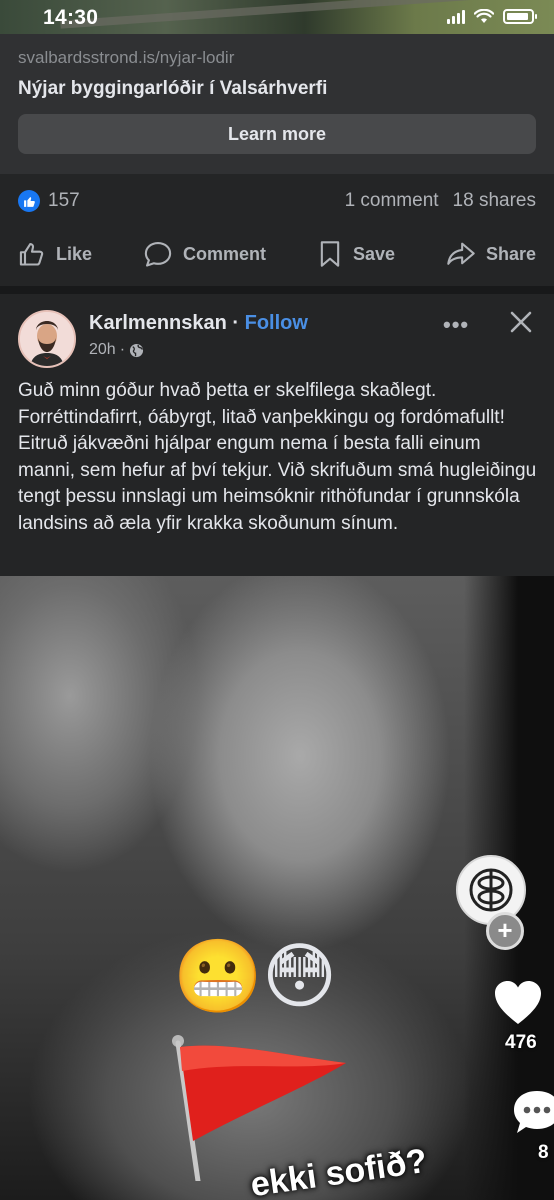 The height and width of the screenshot is (1200, 554). Describe the element at coordinates (461, 253) in the screenshot. I see `share-arrow-icon` at that location.